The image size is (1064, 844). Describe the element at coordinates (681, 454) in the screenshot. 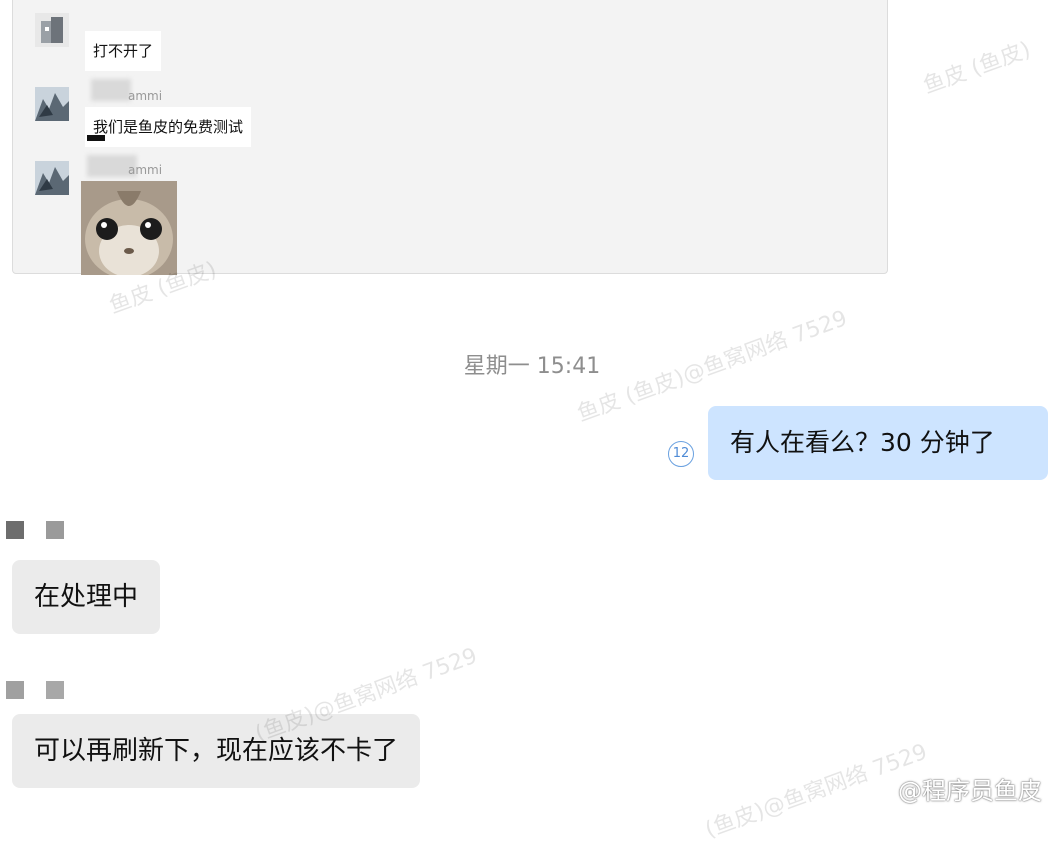

I see `read-count-badge: 12` at that location.